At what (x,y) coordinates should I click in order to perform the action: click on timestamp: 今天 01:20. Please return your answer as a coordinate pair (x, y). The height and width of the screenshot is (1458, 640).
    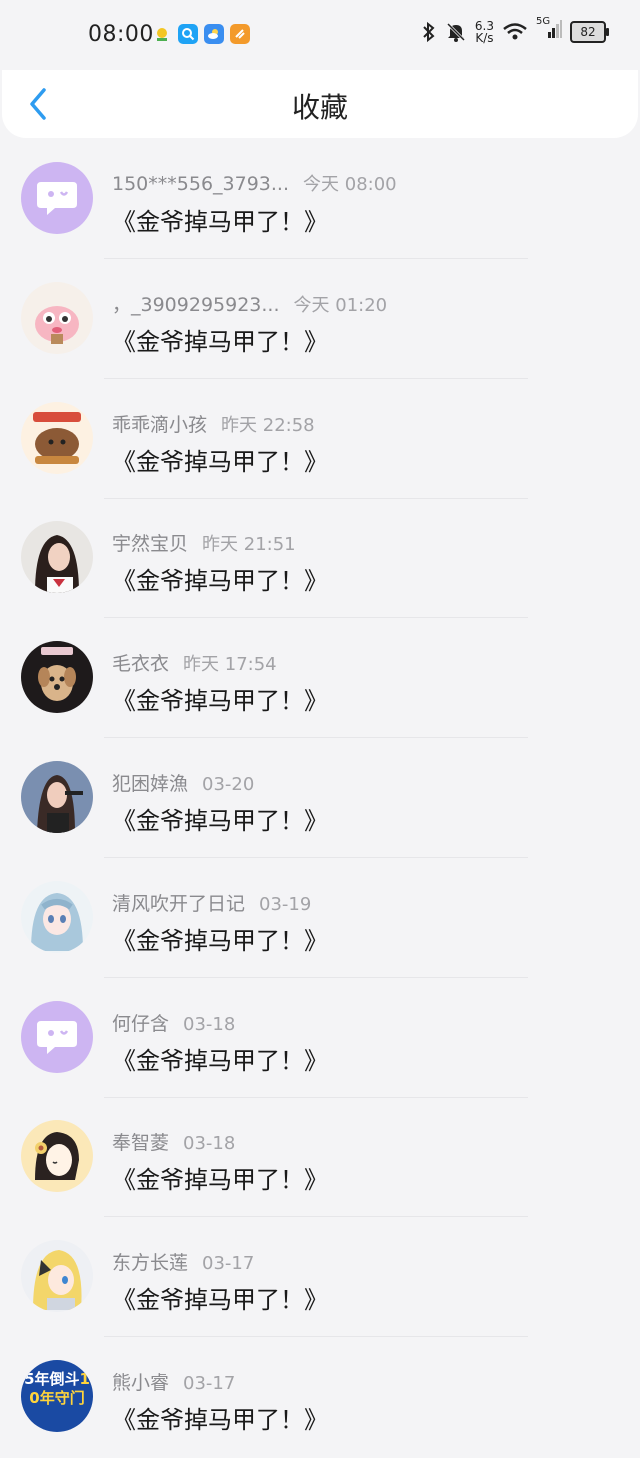
    Looking at the image, I should click on (340, 305).